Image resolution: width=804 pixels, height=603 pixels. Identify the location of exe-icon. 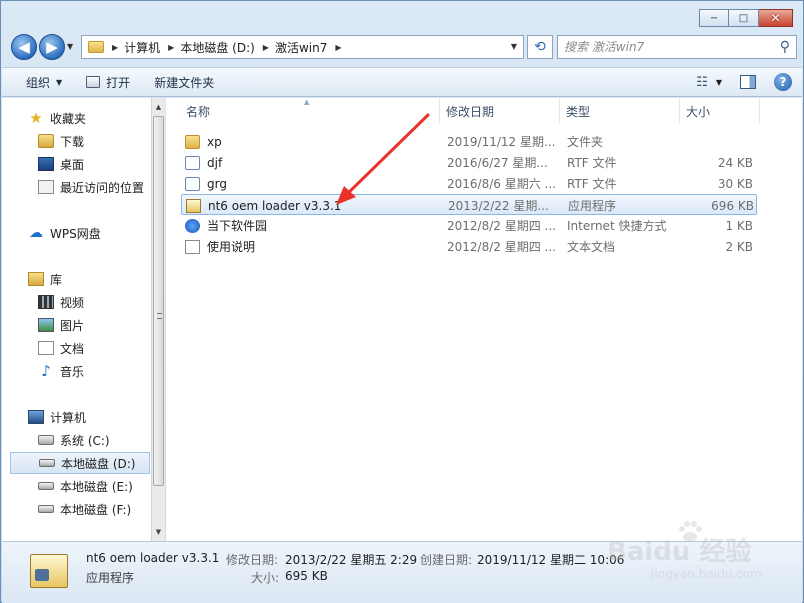
(49, 571).